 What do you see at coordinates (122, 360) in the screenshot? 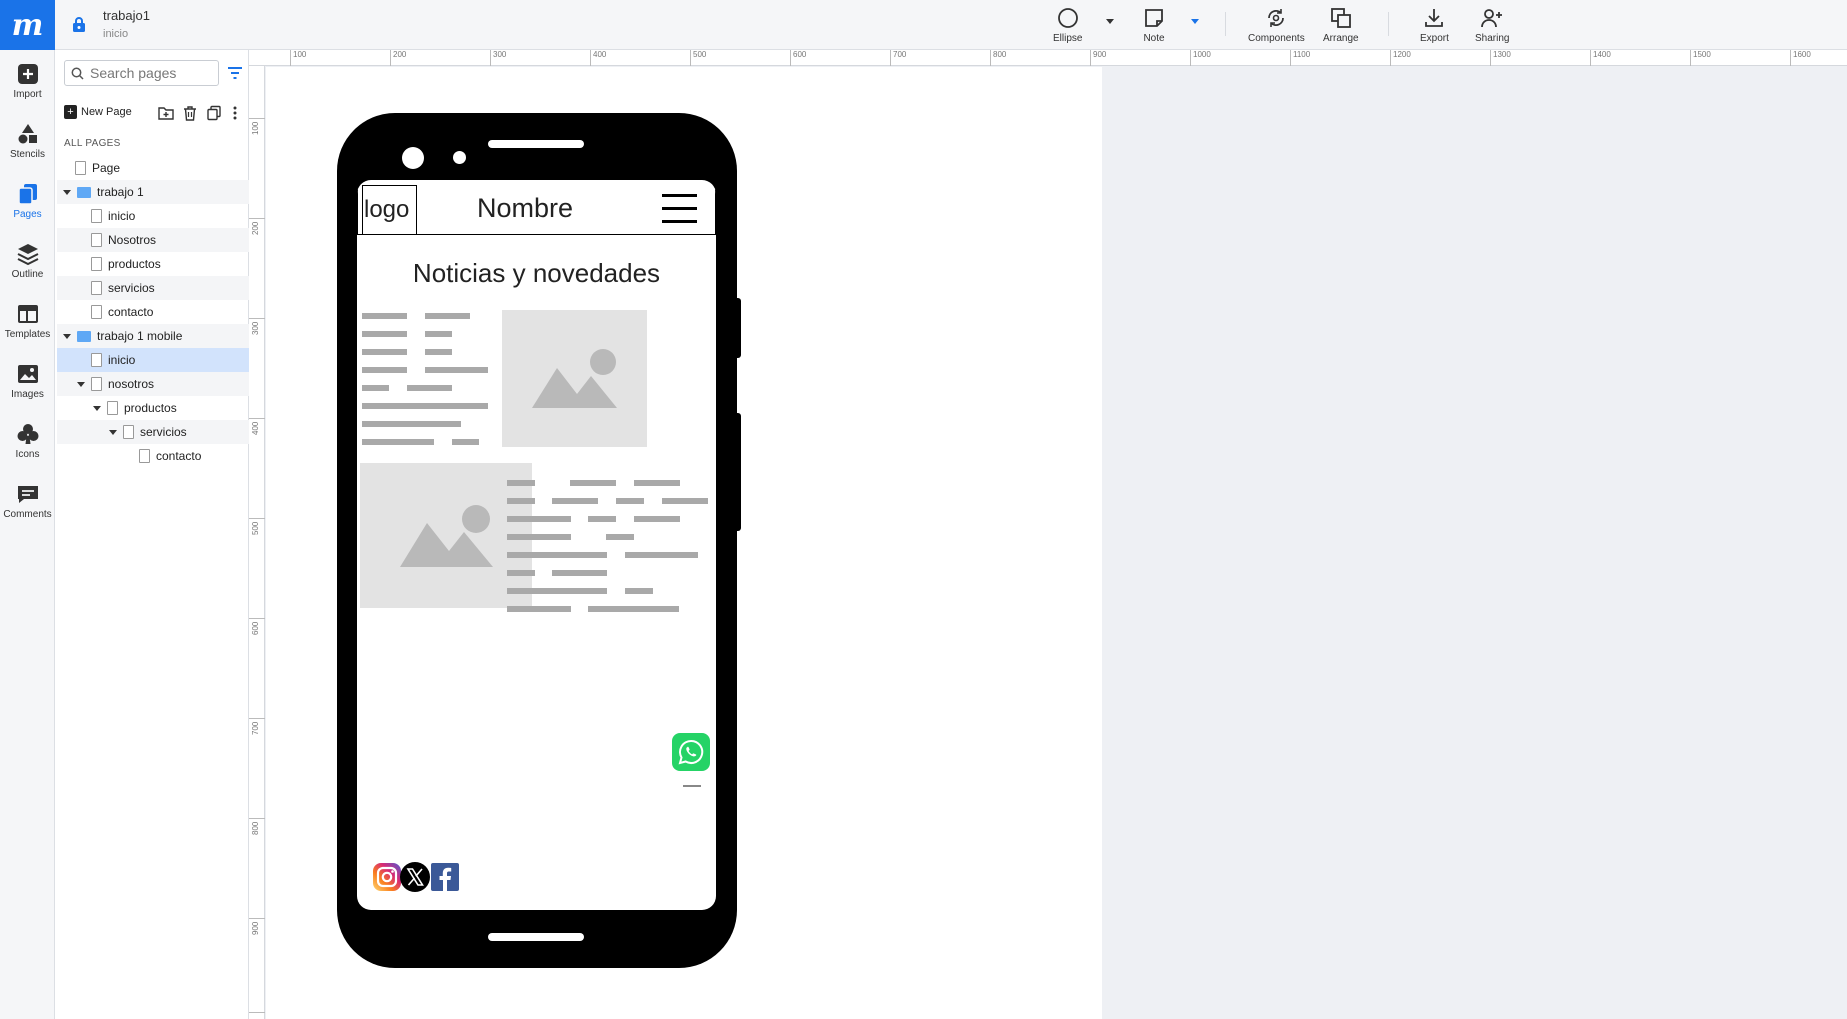
I see `page-item-label: inicio` at bounding box center [122, 360].